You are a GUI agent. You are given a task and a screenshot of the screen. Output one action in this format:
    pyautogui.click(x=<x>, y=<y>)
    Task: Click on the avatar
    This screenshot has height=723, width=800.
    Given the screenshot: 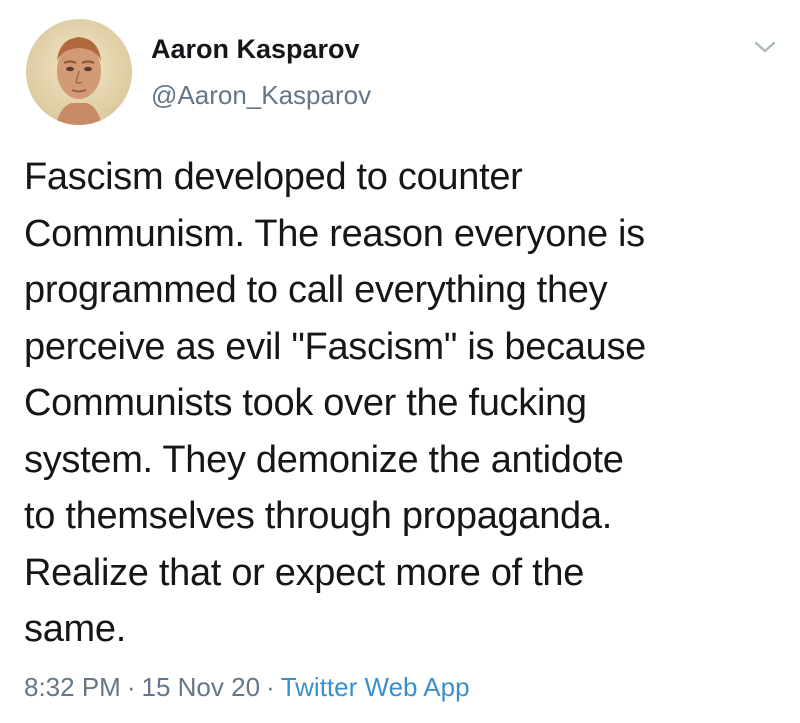 What is the action you would take?
    pyautogui.click(x=79, y=72)
    